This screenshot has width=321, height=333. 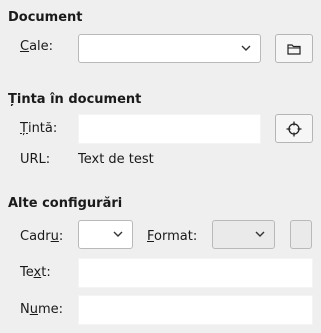 I want to click on frame-combobox, so click(x=105, y=234).